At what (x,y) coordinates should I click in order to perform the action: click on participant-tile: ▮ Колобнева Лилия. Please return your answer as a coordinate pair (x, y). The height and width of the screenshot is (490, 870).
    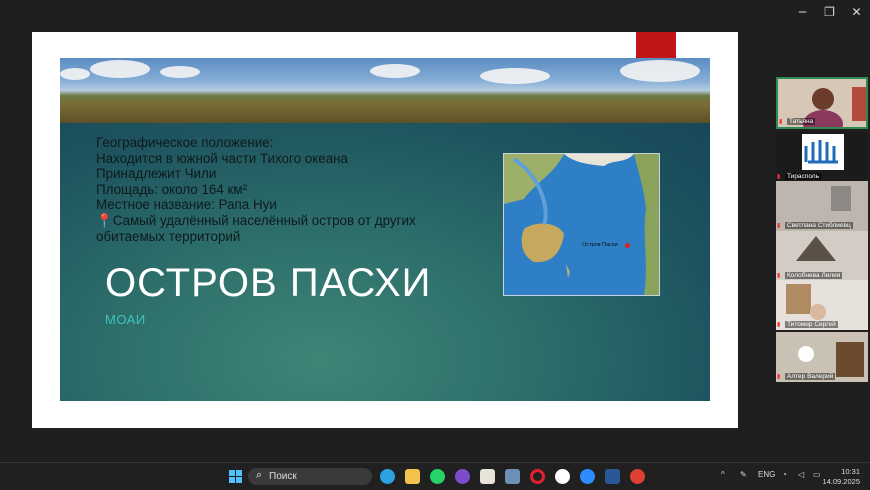
    Looking at the image, I should click on (822, 256).